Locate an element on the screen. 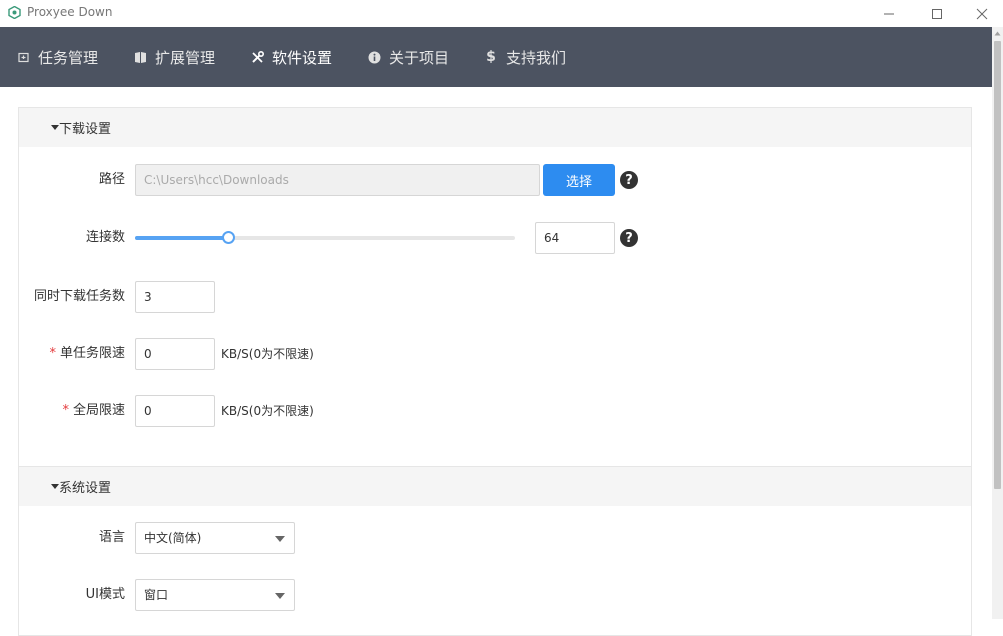  concurrent-tasks-label: 同时下载任务数 is located at coordinates (79, 296).